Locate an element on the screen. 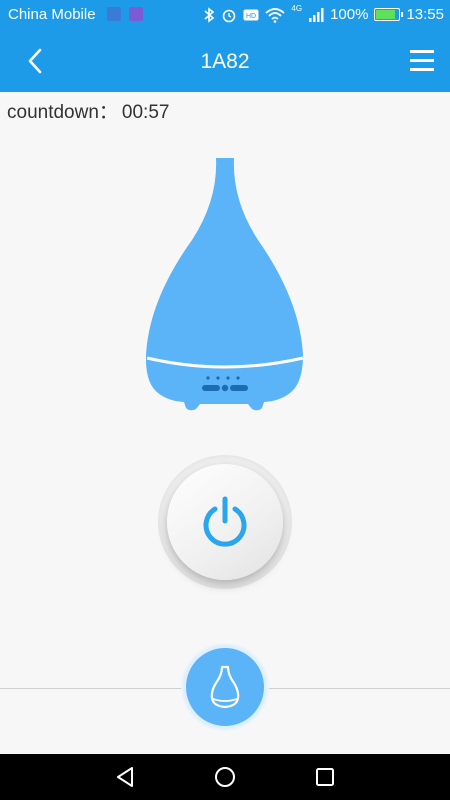 This screenshot has height=800, width=450. countdown-value: 00:57 is located at coordinates (145, 112).